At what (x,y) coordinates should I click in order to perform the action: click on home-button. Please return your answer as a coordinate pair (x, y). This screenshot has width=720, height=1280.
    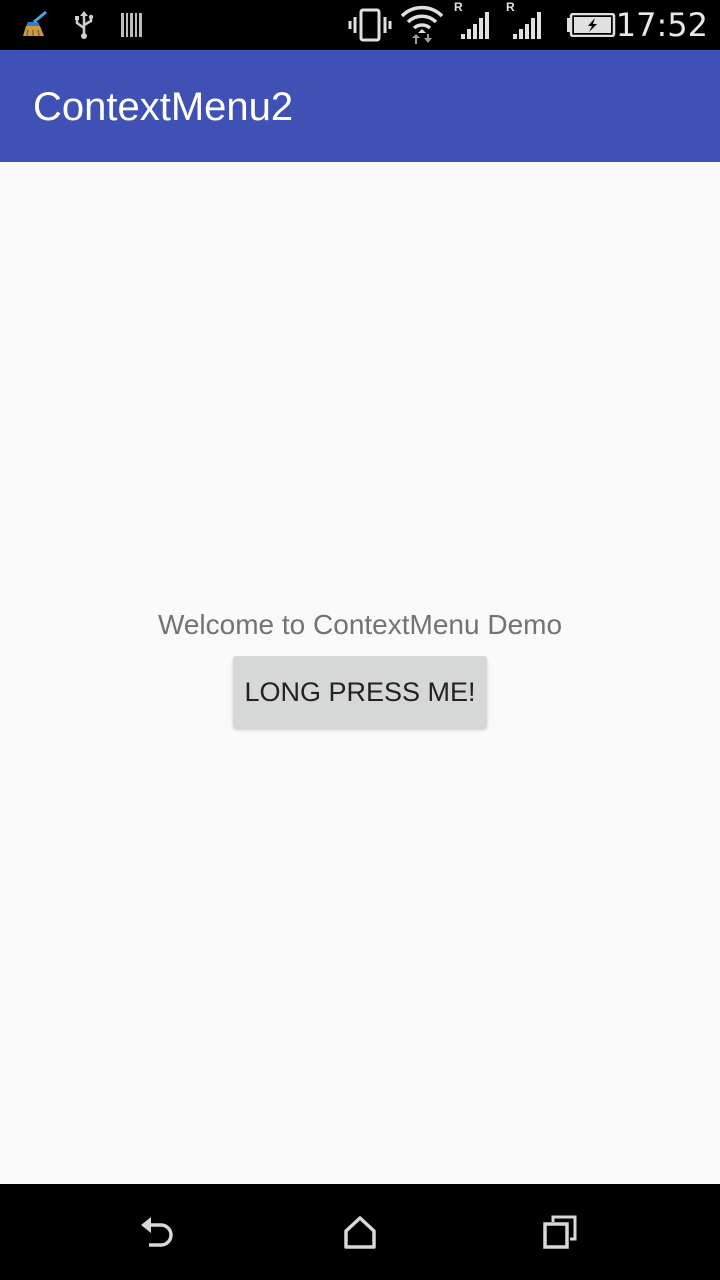
    Looking at the image, I should click on (360, 1232).